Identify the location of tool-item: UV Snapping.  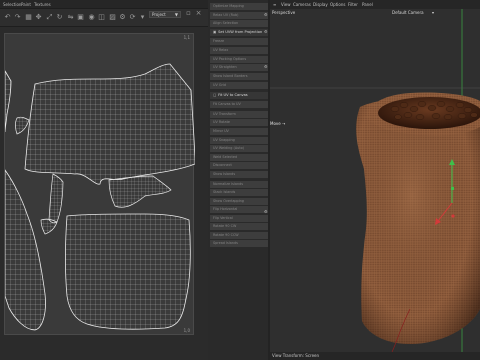
(239, 140).